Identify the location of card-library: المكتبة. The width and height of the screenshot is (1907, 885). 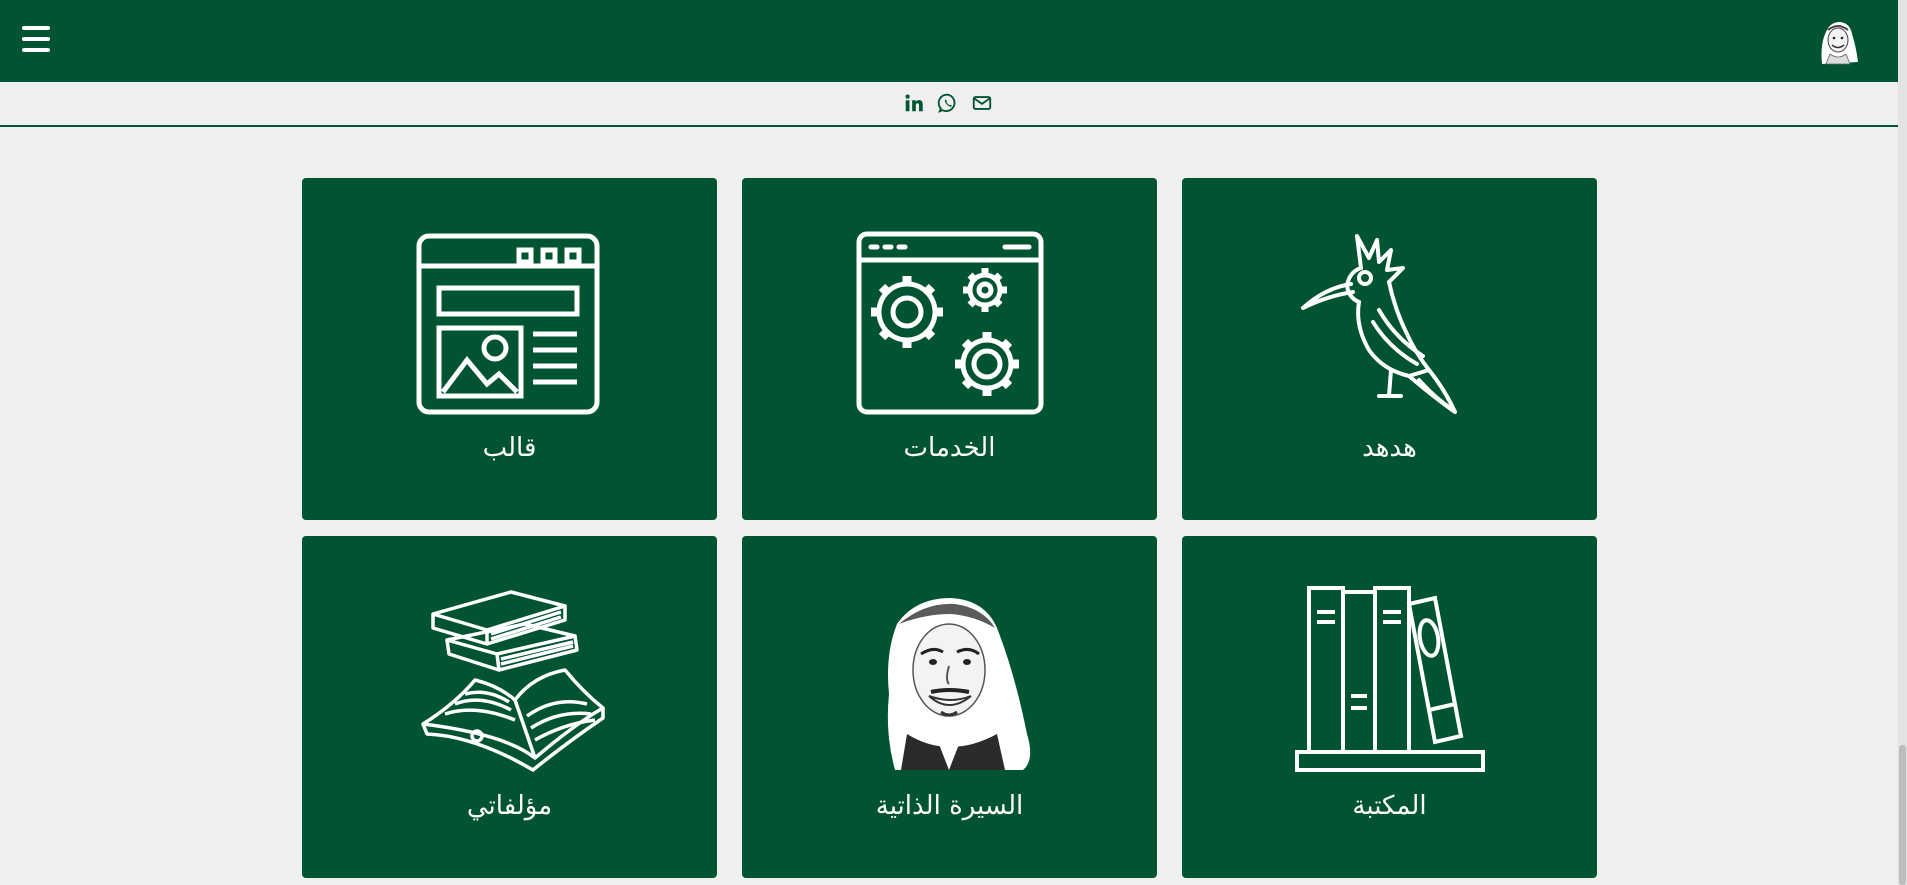
(1389, 707).